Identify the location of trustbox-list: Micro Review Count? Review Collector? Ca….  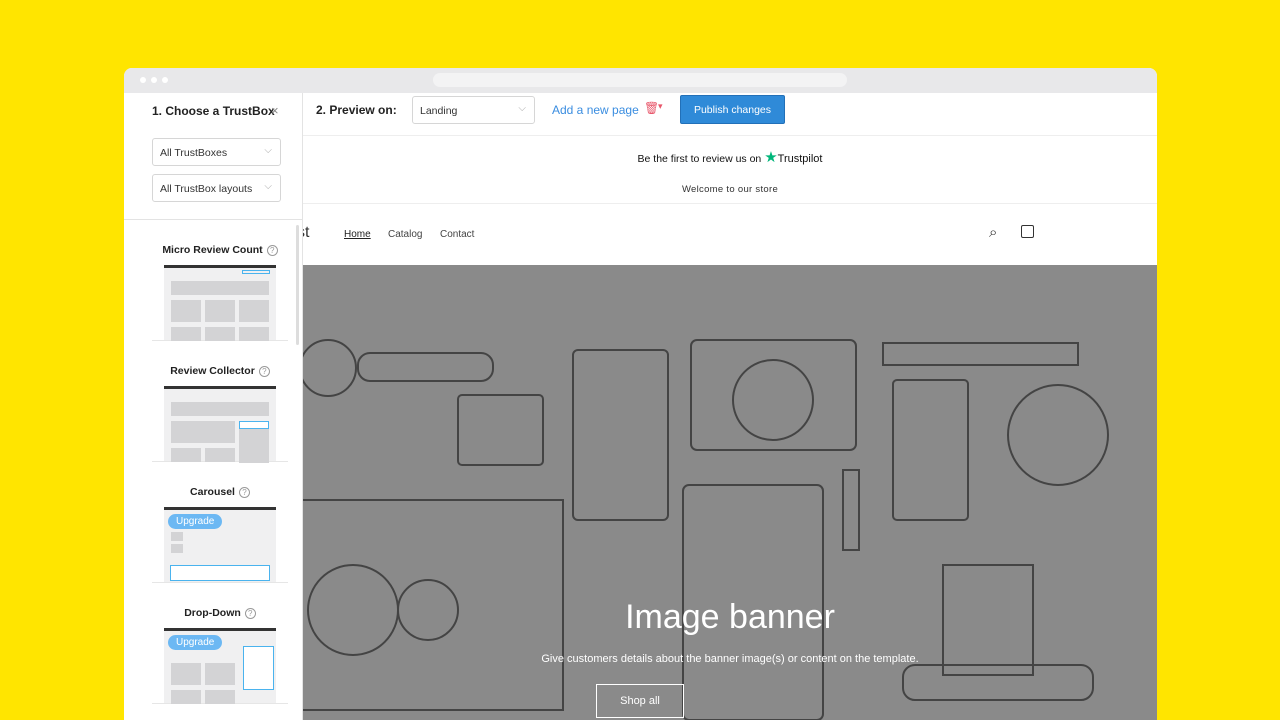
(213, 469).